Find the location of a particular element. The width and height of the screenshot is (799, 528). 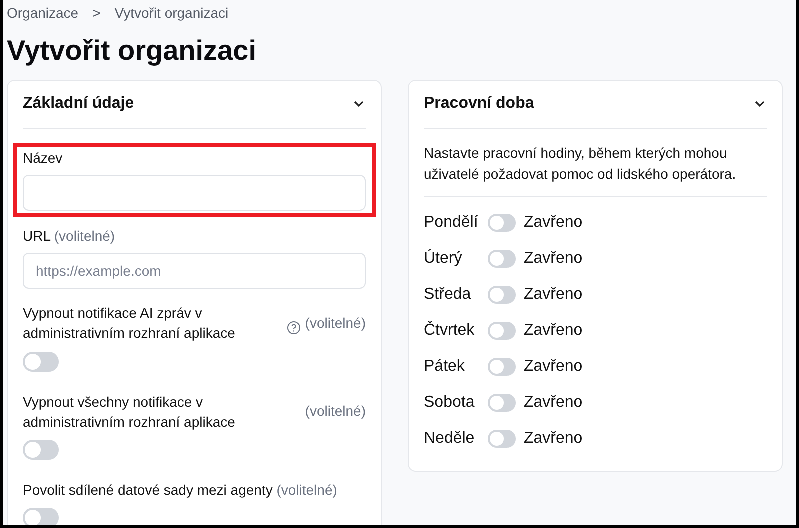

day-label: Pondělí is located at coordinates (452, 222).